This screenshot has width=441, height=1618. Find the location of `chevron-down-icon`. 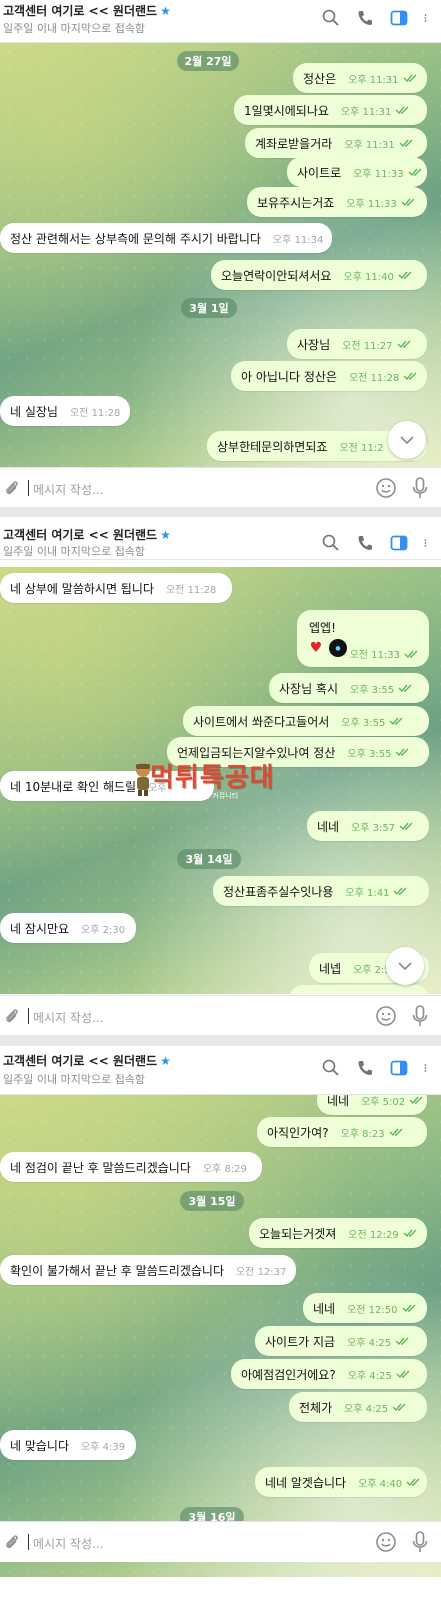

chevron-down-icon is located at coordinates (407, 440).